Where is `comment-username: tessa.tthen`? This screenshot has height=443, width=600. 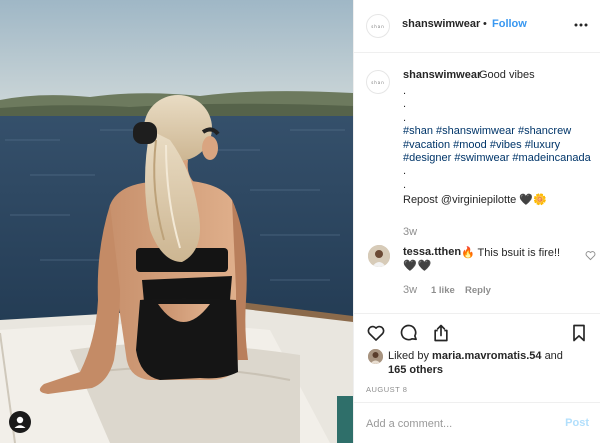 comment-username: tessa.tthen is located at coordinates (432, 252).